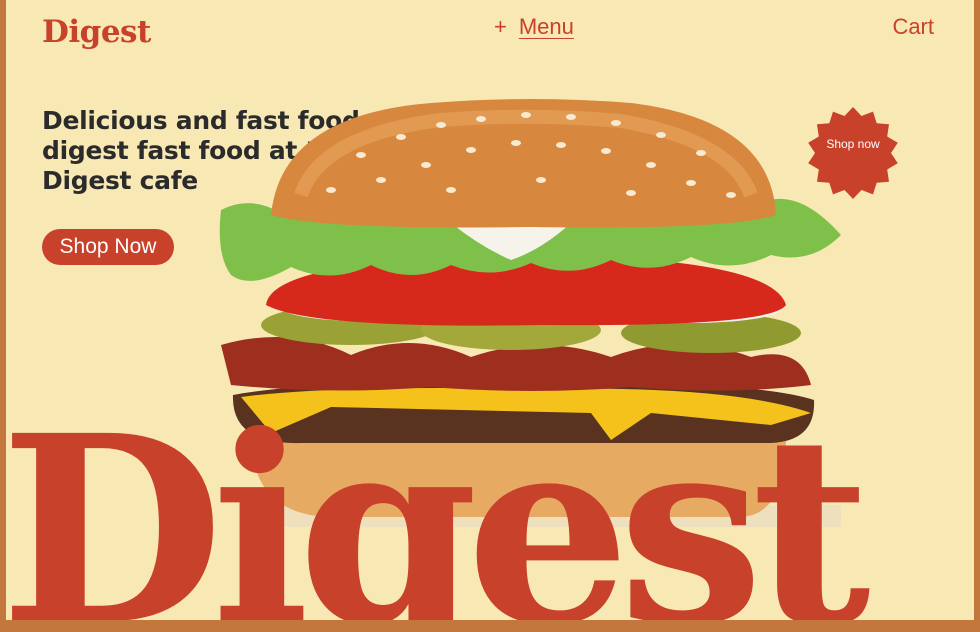  Describe the element at coordinates (853, 144) in the screenshot. I see `badge-label: Shop now` at that location.